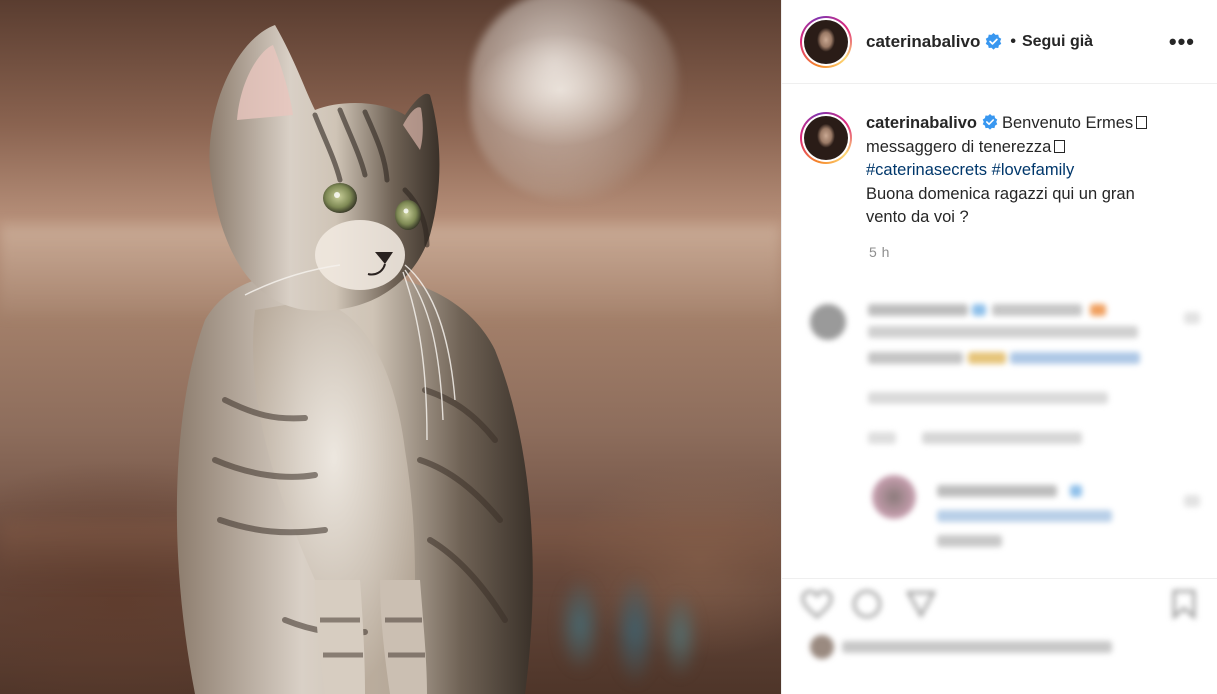 This screenshot has width=1217, height=694. Describe the element at coordinates (1182, 41) in the screenshot. I see `more-options-icon: •••` at that location.